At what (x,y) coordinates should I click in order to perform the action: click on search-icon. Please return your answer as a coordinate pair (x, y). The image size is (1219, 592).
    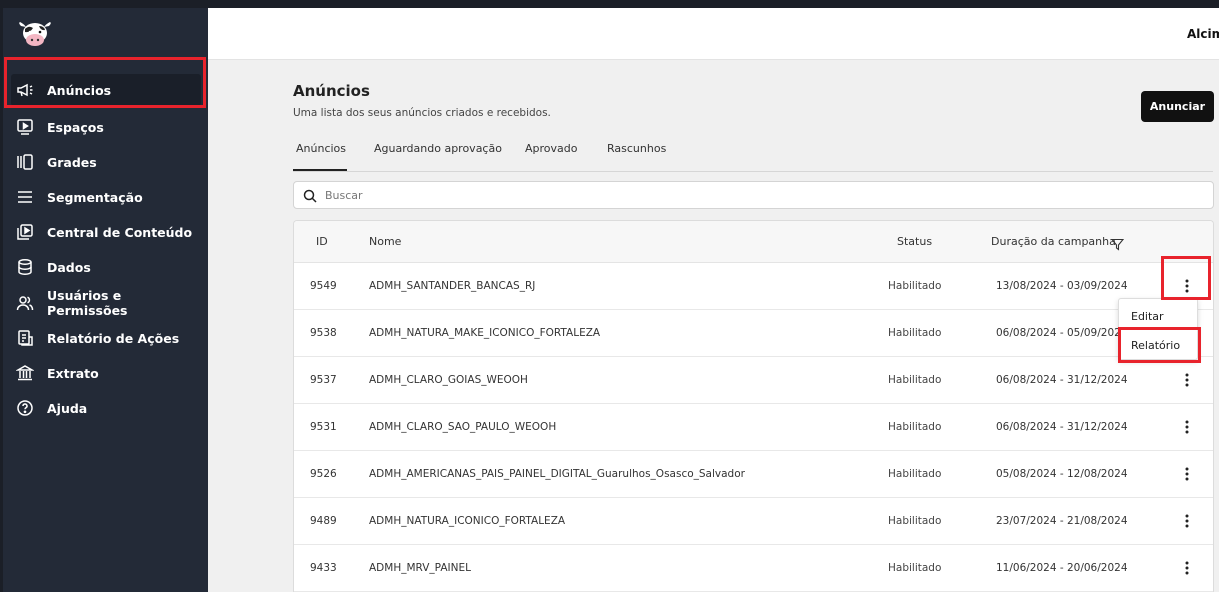
    Looking at the image, I should click on (310, 197).